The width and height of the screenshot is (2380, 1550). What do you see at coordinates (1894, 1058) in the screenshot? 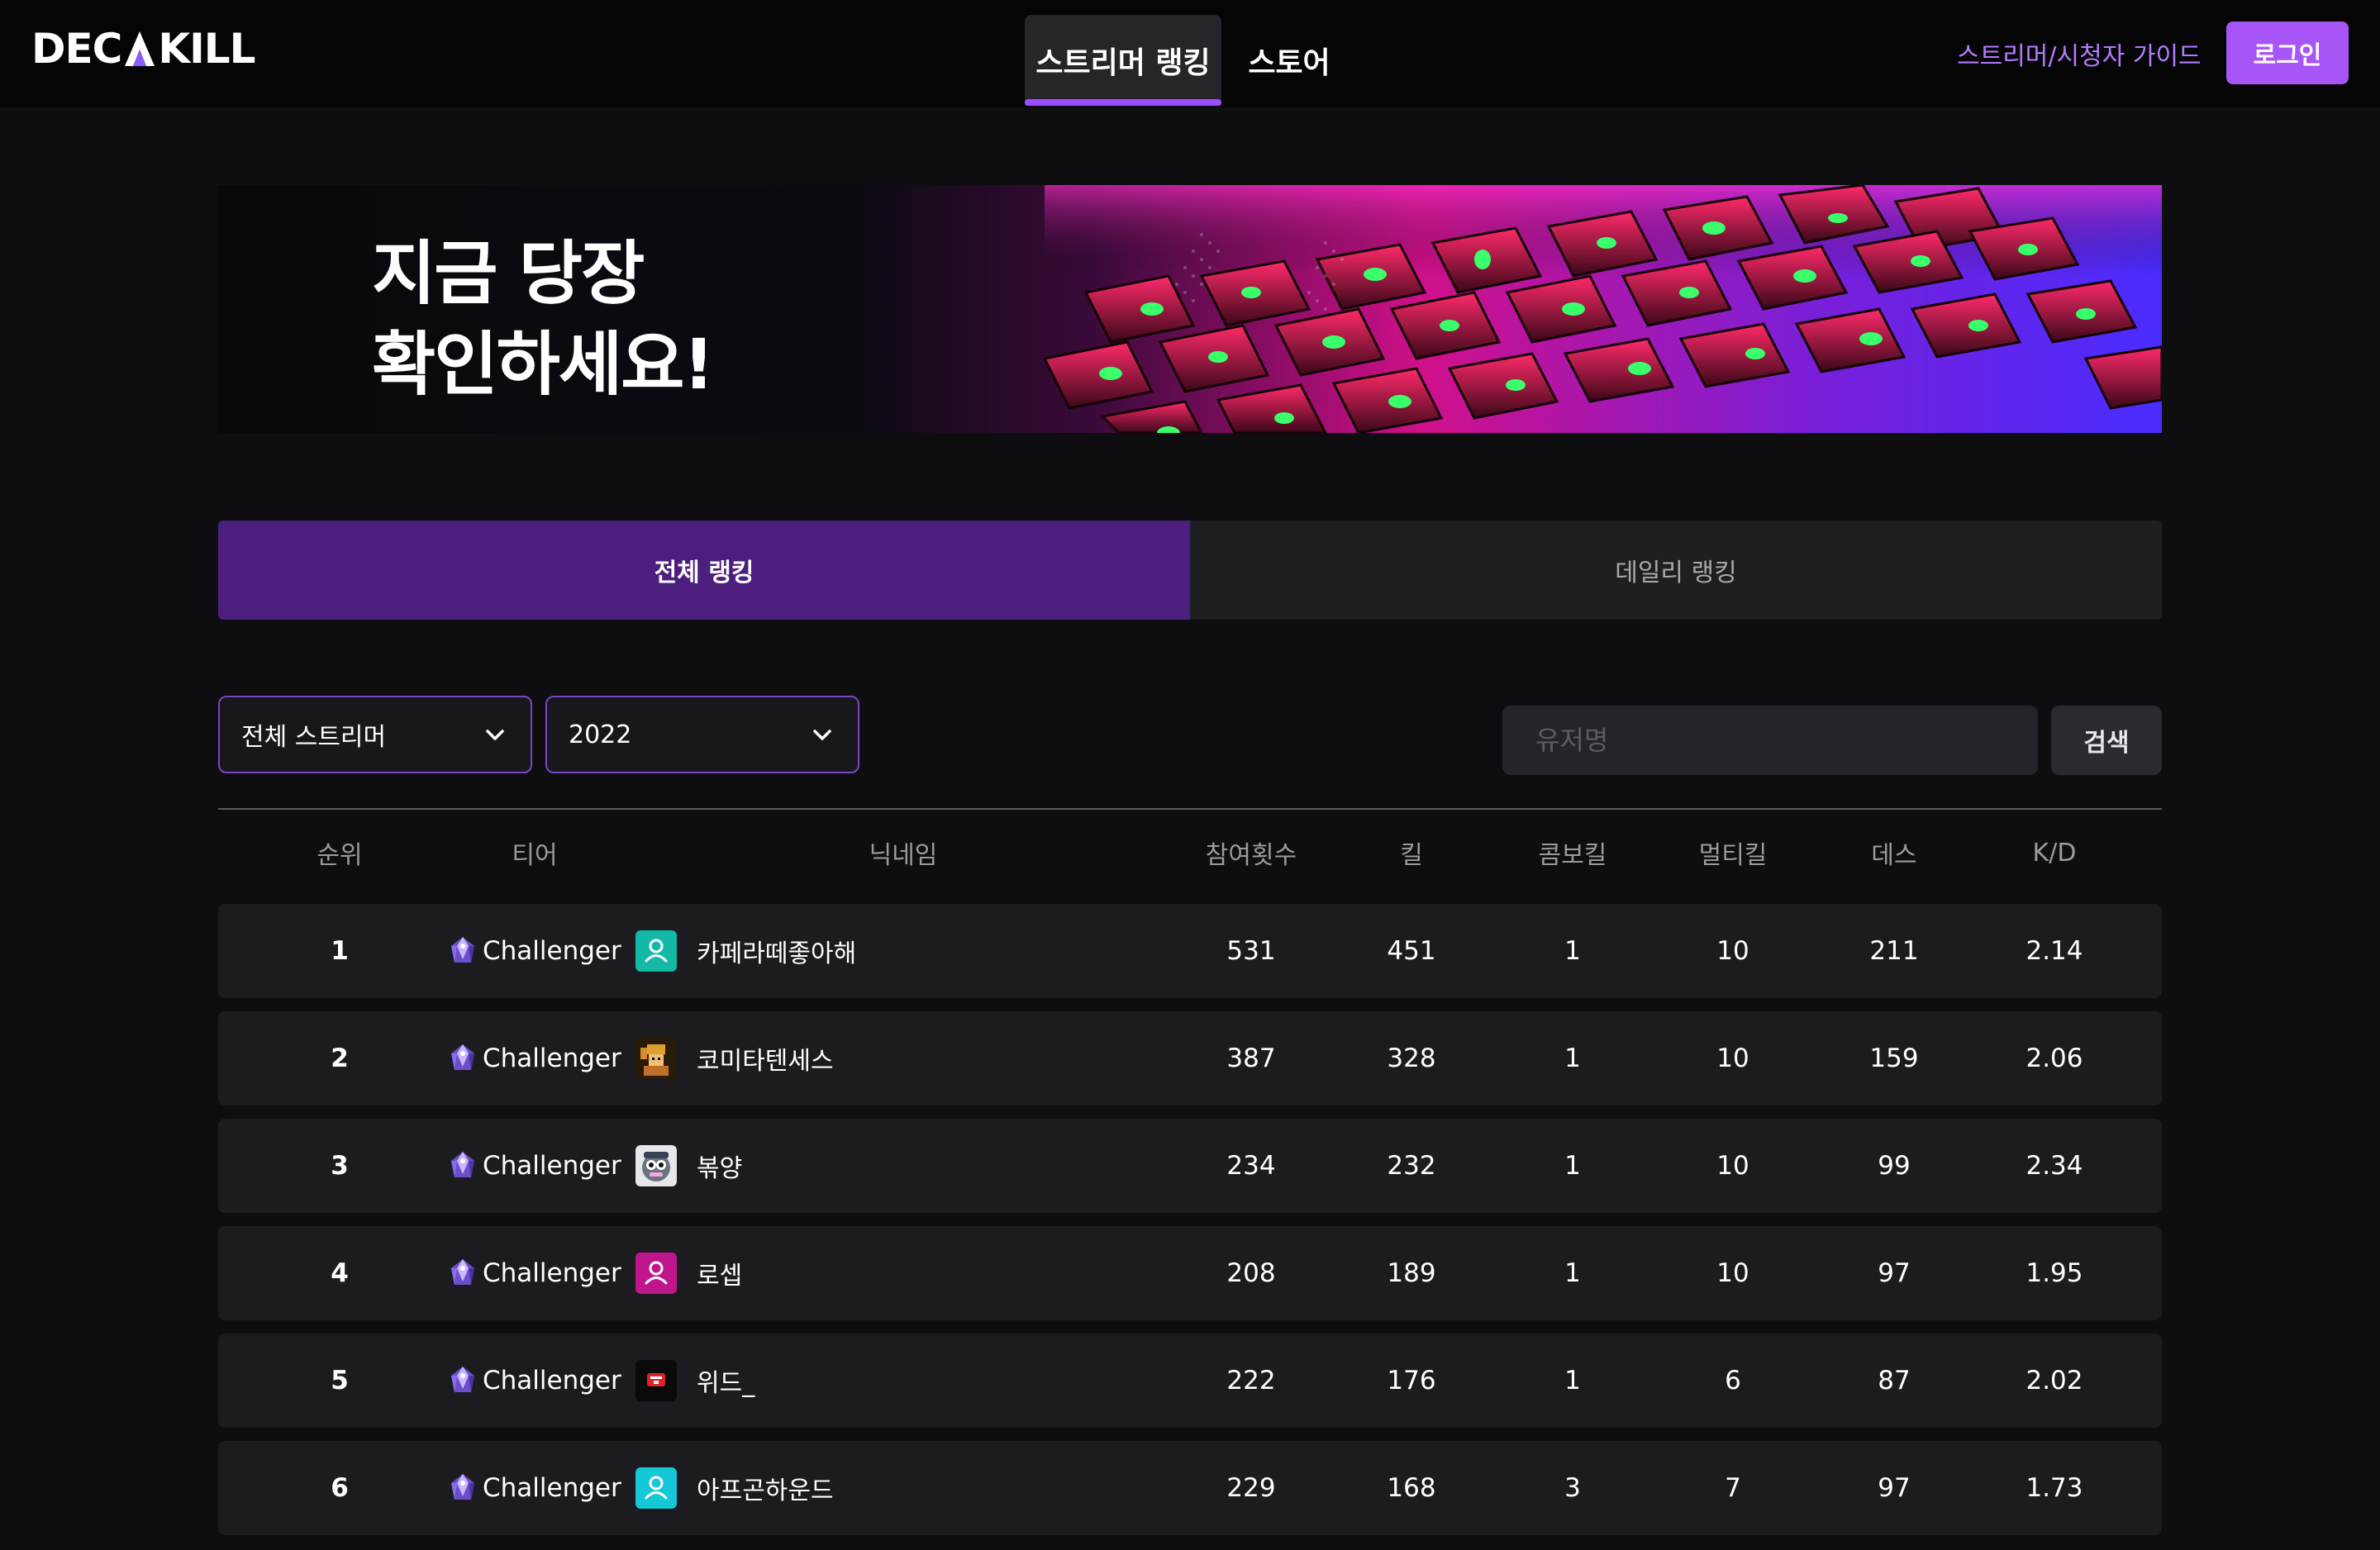
I see `cell-deaths: 159` at bounding box center [1894, 1058].